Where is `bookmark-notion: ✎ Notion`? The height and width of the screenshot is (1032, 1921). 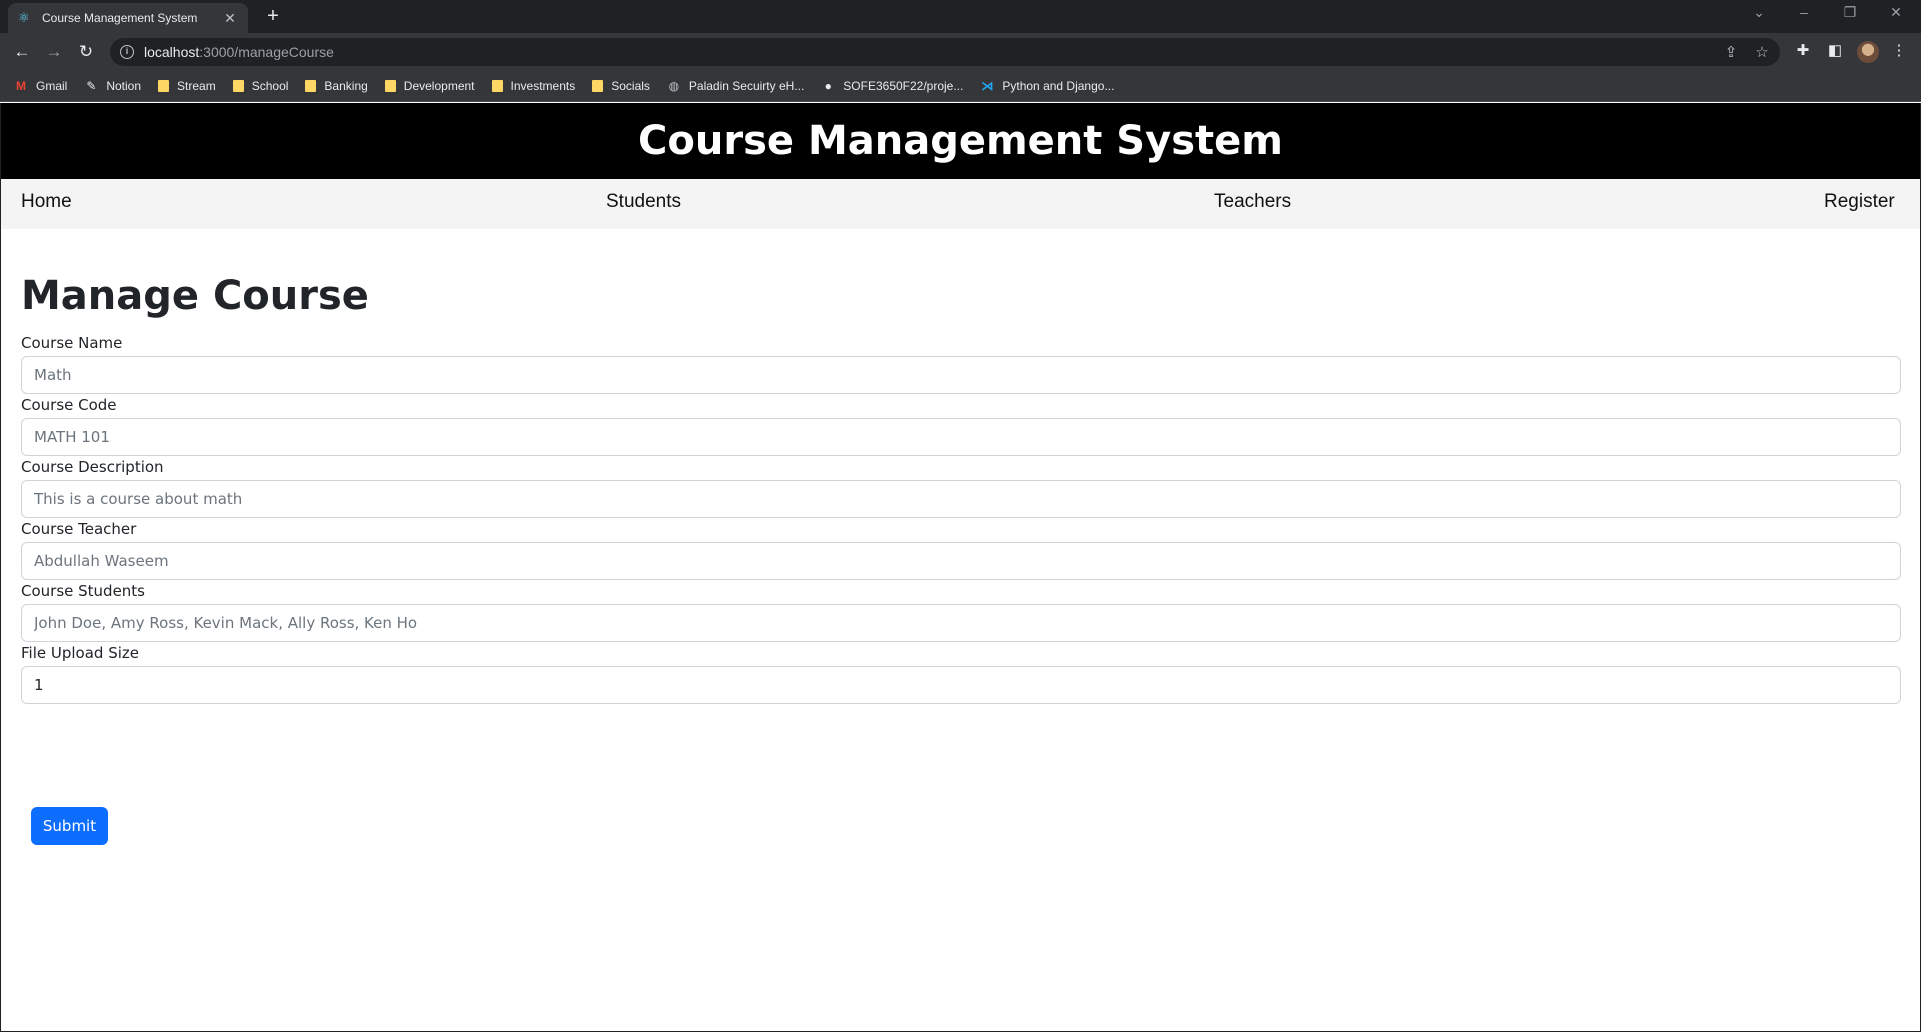
bookmark-notion: ✎ Notion is located at coordinates (112, 86).